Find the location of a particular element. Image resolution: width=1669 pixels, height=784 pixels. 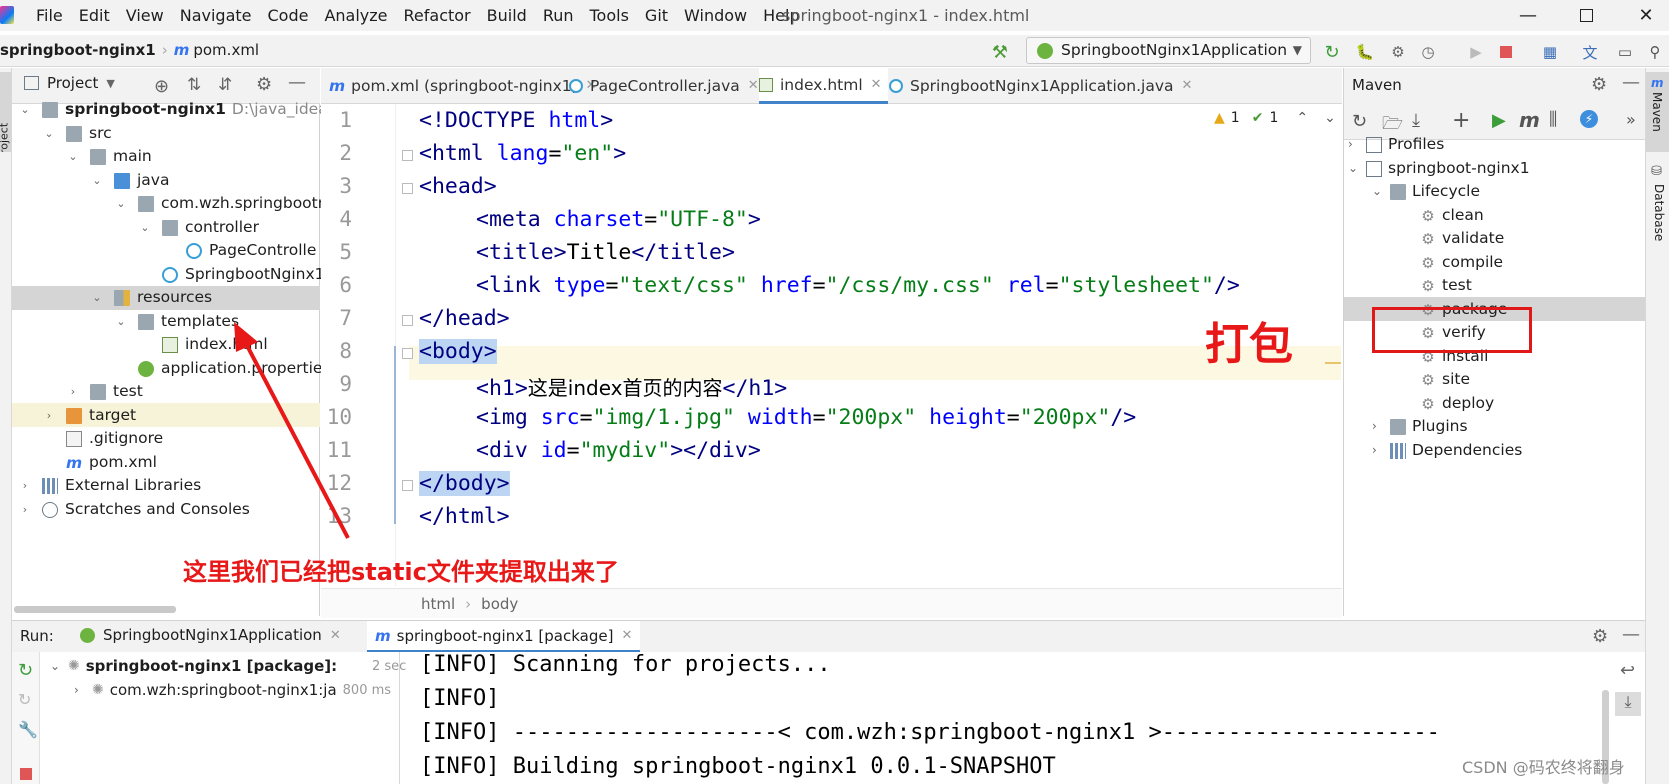

maven-phase-compile: ⚙ compile is located at coordinates (1461, 262).